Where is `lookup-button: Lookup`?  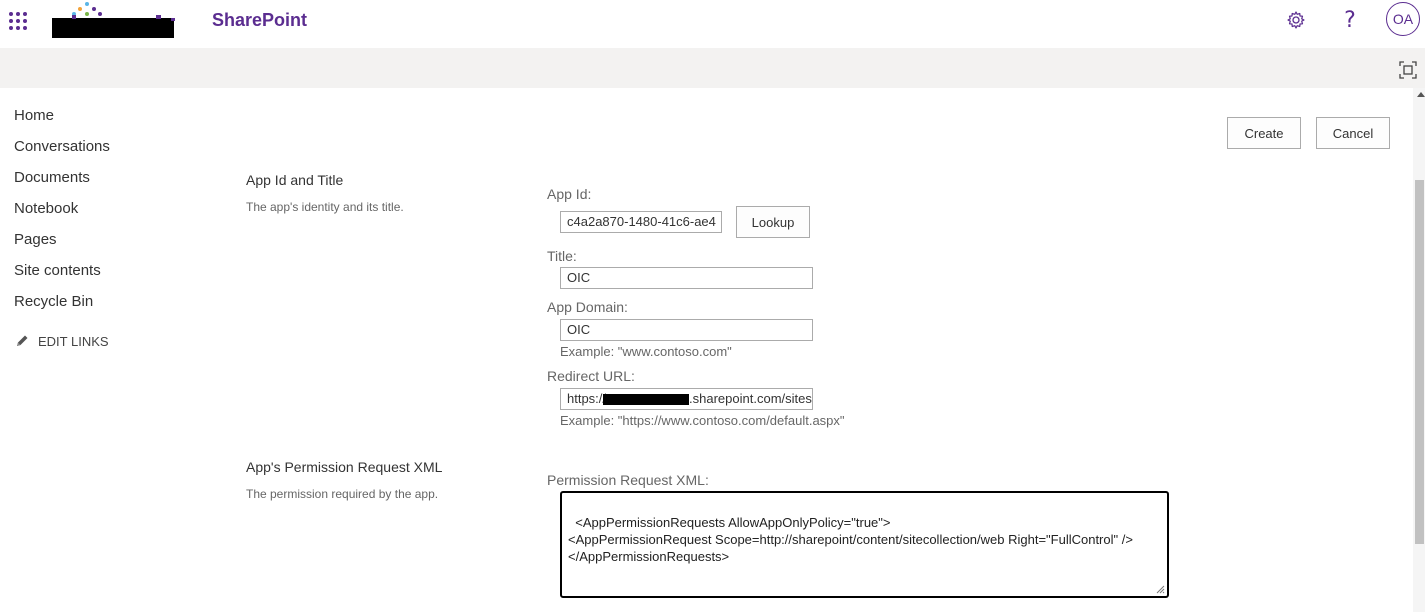
lookup-button: Lookup is located at coordinates (773, 222).